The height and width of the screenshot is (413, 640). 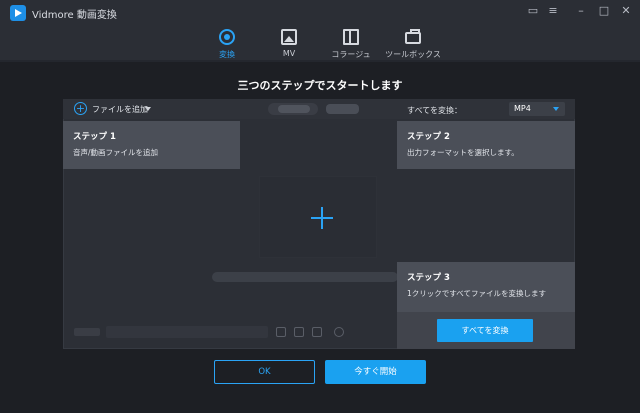 What do you see at coordinates (339, 332) in the screenshot?
I see `settings-icon` at bounding box center [339, 332].